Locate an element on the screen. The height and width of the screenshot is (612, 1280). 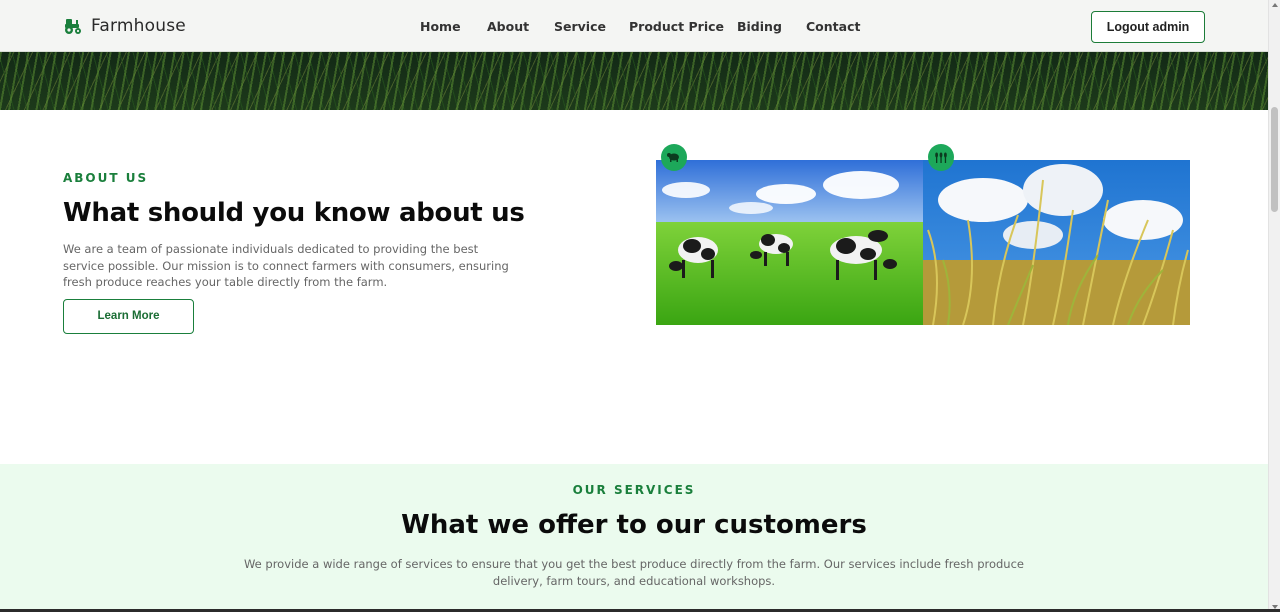
services-eyebrow: OUR SERVICES is located at coordinates (634, 490).